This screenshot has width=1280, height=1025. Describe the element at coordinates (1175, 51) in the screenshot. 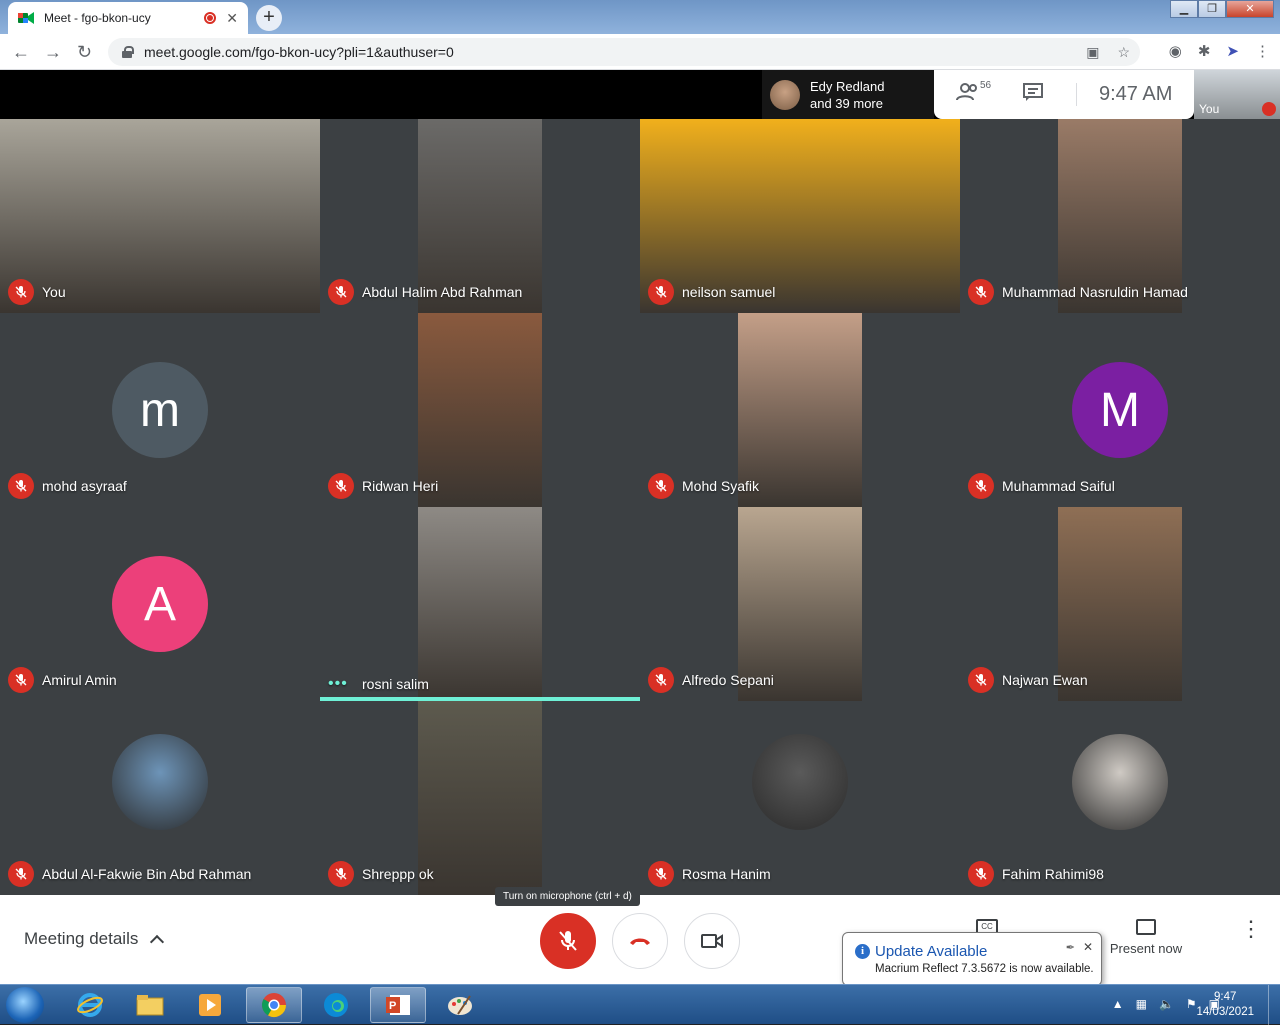

I see `extension-globe-icon: ◉` at that location.